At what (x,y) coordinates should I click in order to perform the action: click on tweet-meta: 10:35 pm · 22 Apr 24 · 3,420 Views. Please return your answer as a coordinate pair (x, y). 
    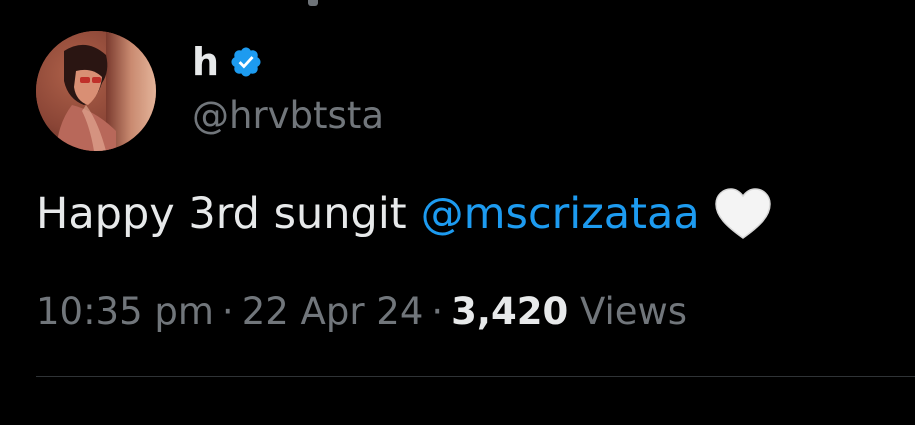
    Looking at the image, I should click on (361, 312).